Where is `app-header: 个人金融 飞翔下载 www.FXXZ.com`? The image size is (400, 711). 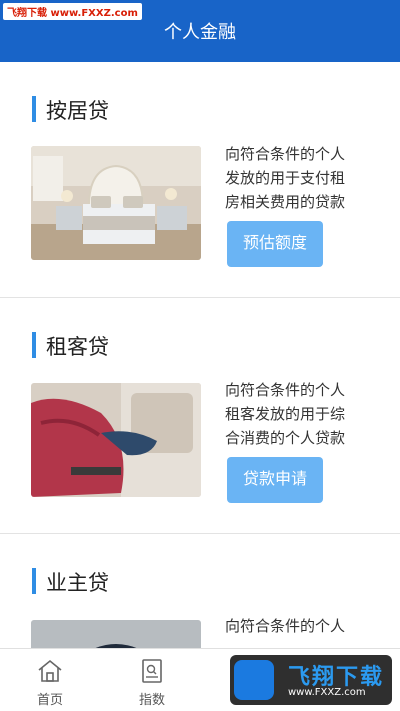
app-header: 个人金融 飞翔下载 www.FXXZ.com is located at coordinates (200, 31).